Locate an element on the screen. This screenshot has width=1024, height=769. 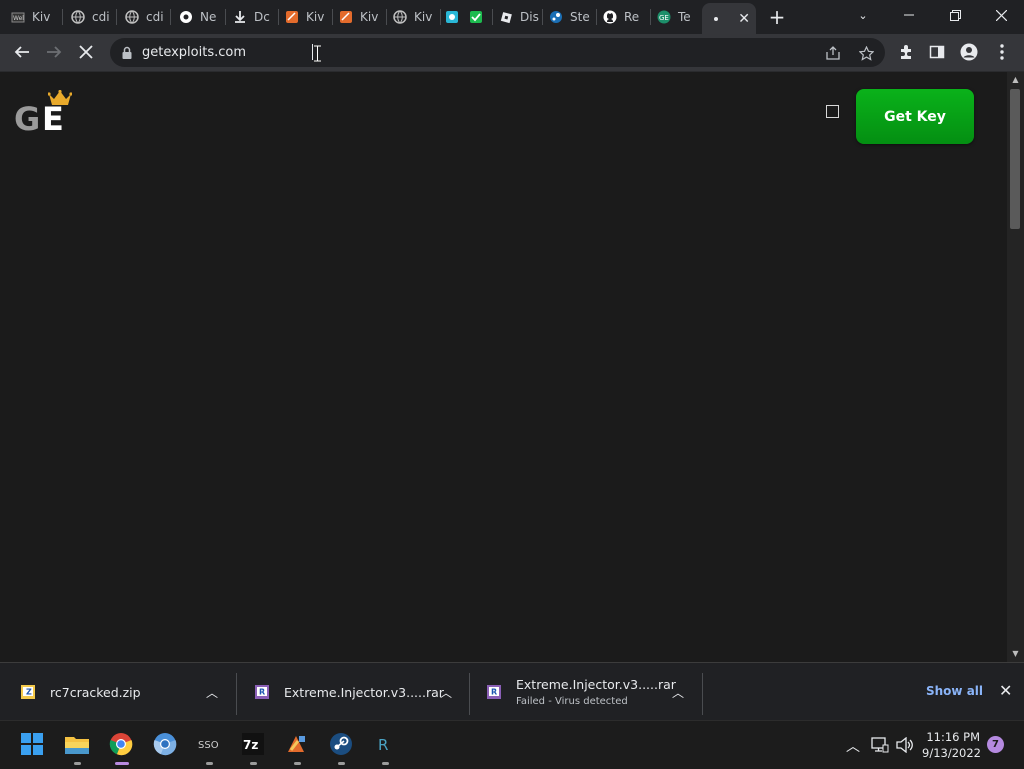
tab-label: Re is located at coordinates (632, 17).